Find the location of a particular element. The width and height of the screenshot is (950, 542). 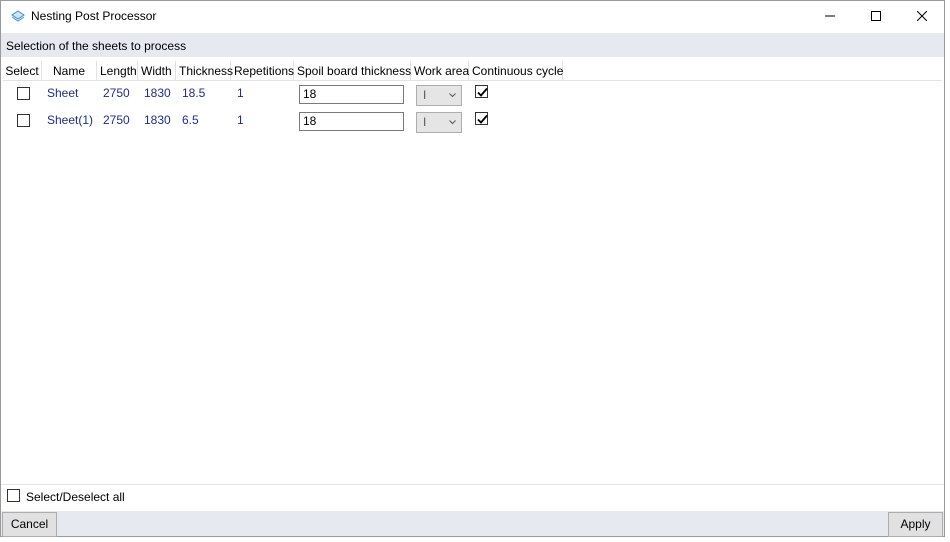

section-header-label: Selection of the sheets to process is located at coordinates (96, 46).